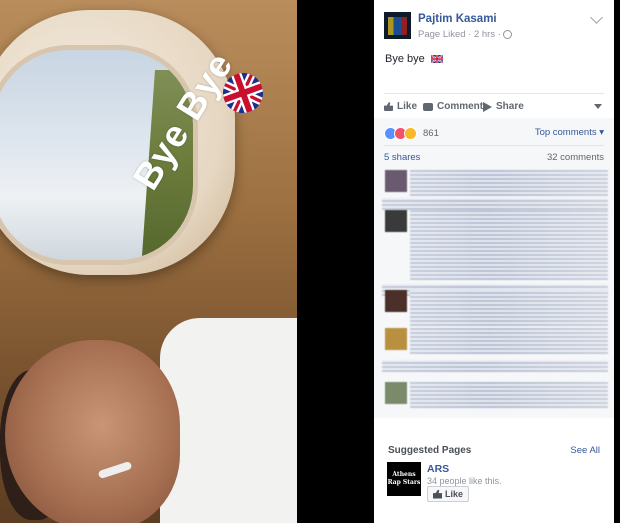 Image resolution: width=620 pixels, height=523 pixels. What do you see at coordinates (575, 157) in the screenshot?
I see `comments-count: 32 comments` at bounding box center [575, 157].